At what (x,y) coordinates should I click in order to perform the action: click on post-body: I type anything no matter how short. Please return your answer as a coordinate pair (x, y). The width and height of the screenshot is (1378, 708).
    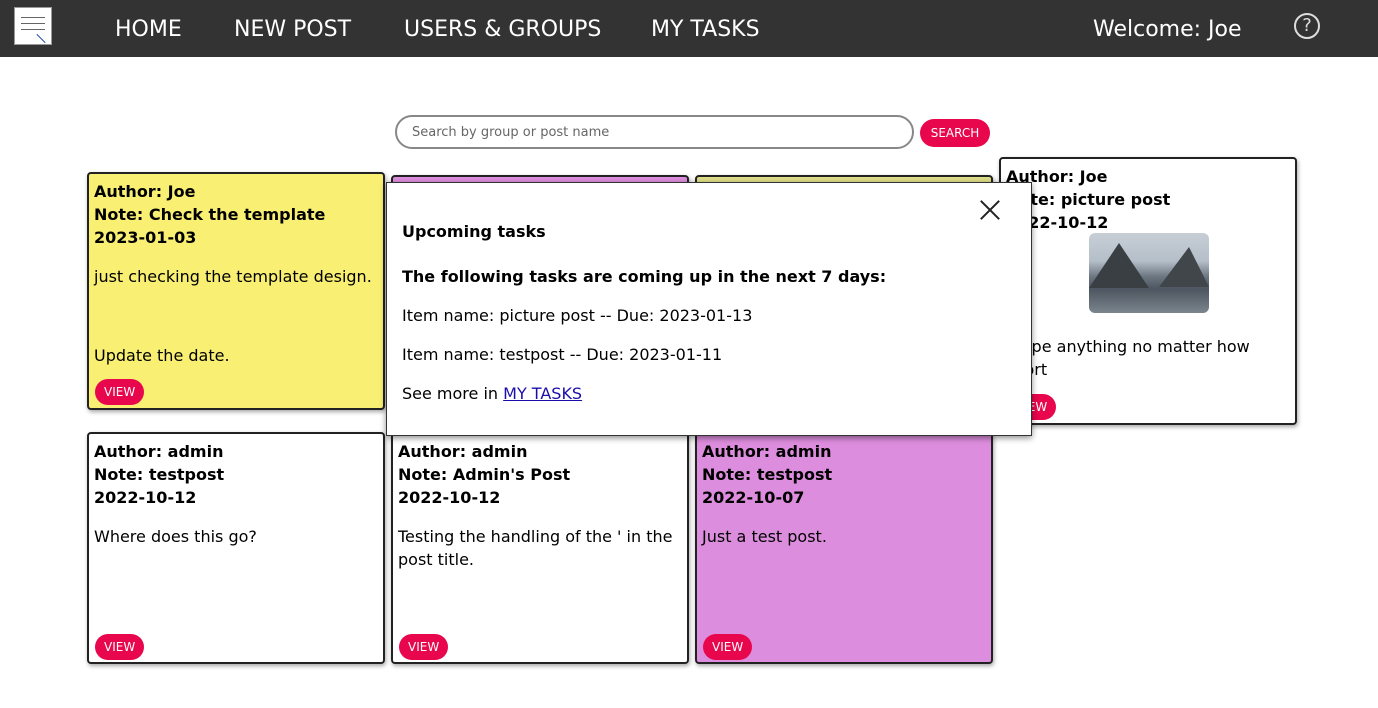
    Looking at the image, I should click on (1128, 358).